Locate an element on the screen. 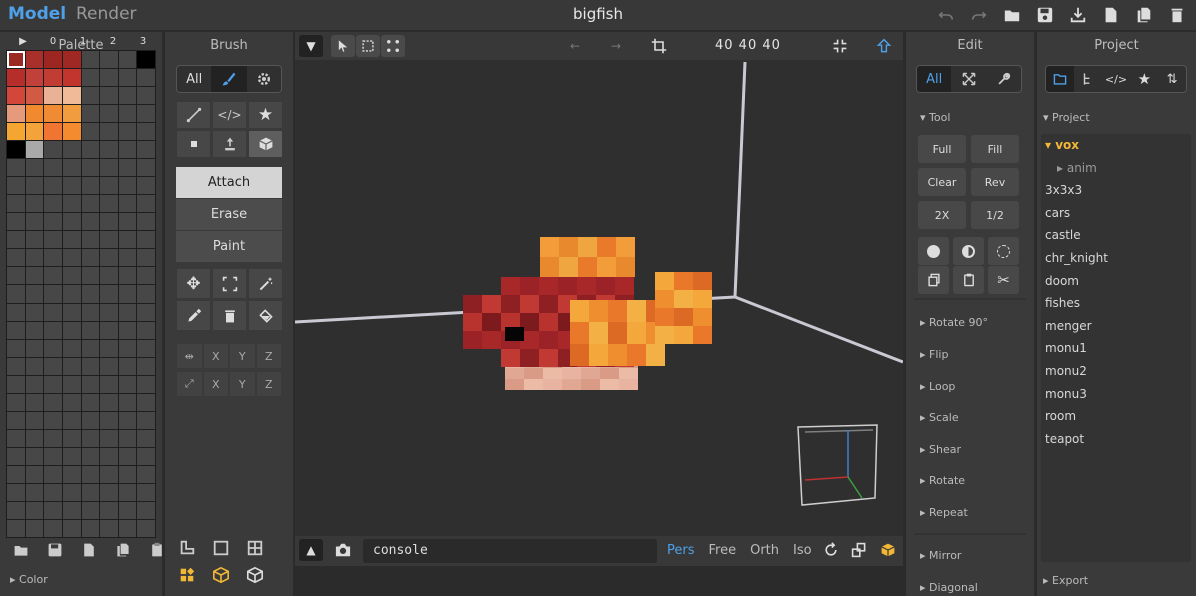 The width and height of the screenshot is (1196, 596). magic-wand-icon is located at coordinates (265, 283).